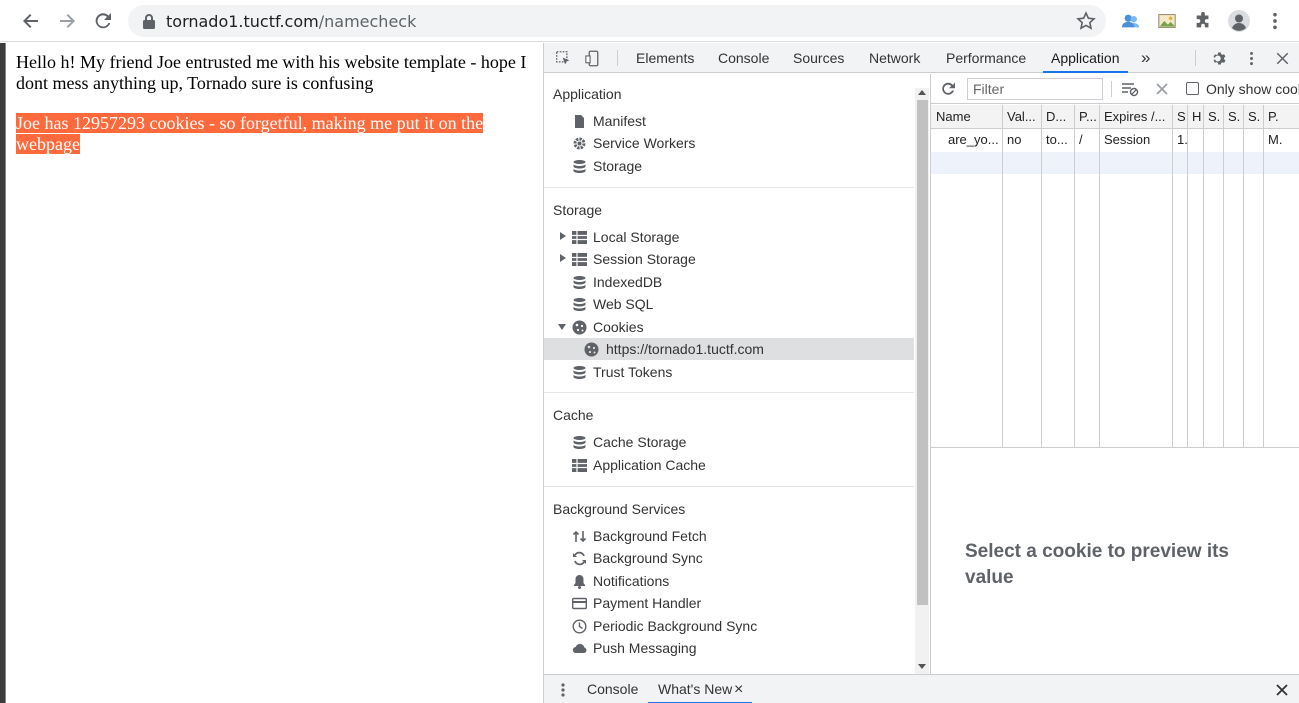  What do you see at coordinates (922, 352) in the screenshot?
I see `scrollbar-thumb` at bounding box center [922, 352].